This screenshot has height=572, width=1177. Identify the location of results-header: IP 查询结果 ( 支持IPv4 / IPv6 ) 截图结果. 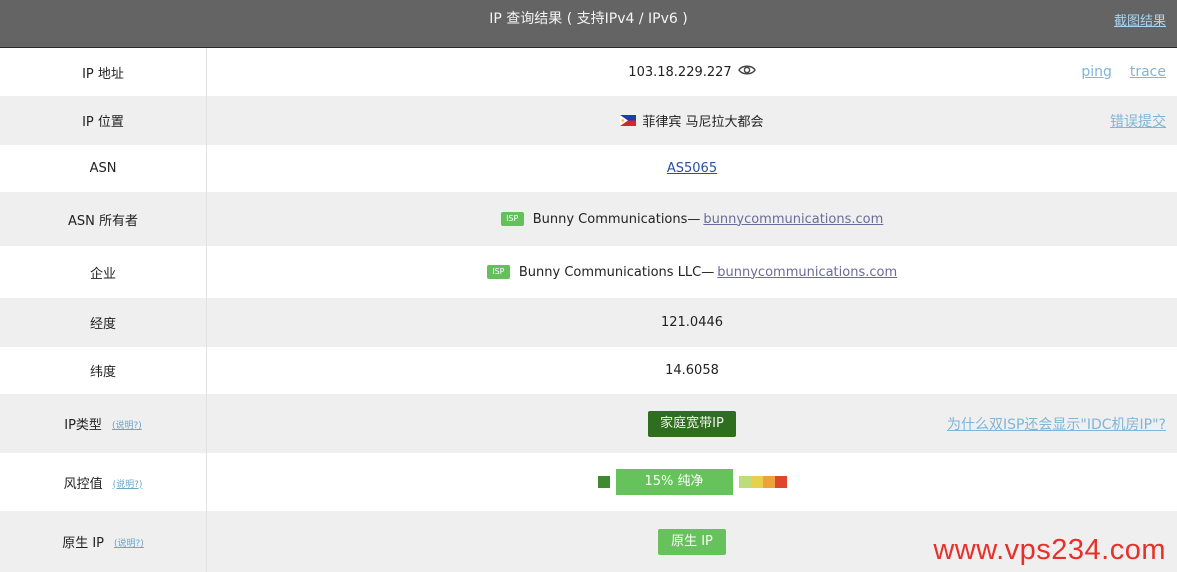
(588, 24).